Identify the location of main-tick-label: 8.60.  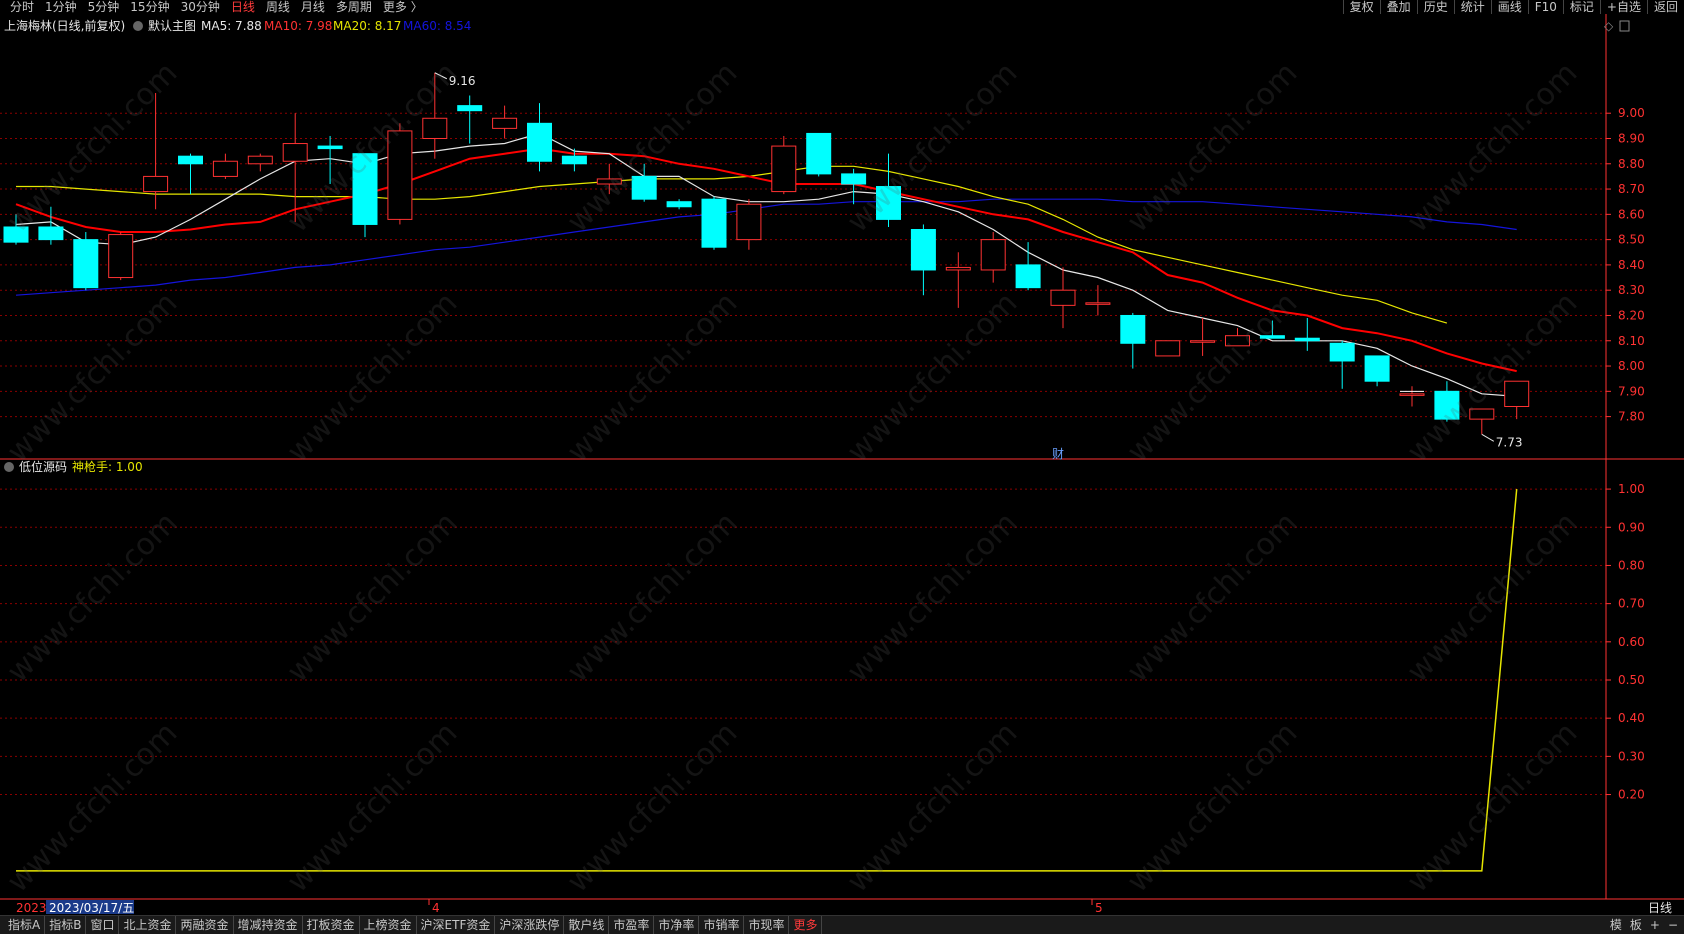
(1631, 214).